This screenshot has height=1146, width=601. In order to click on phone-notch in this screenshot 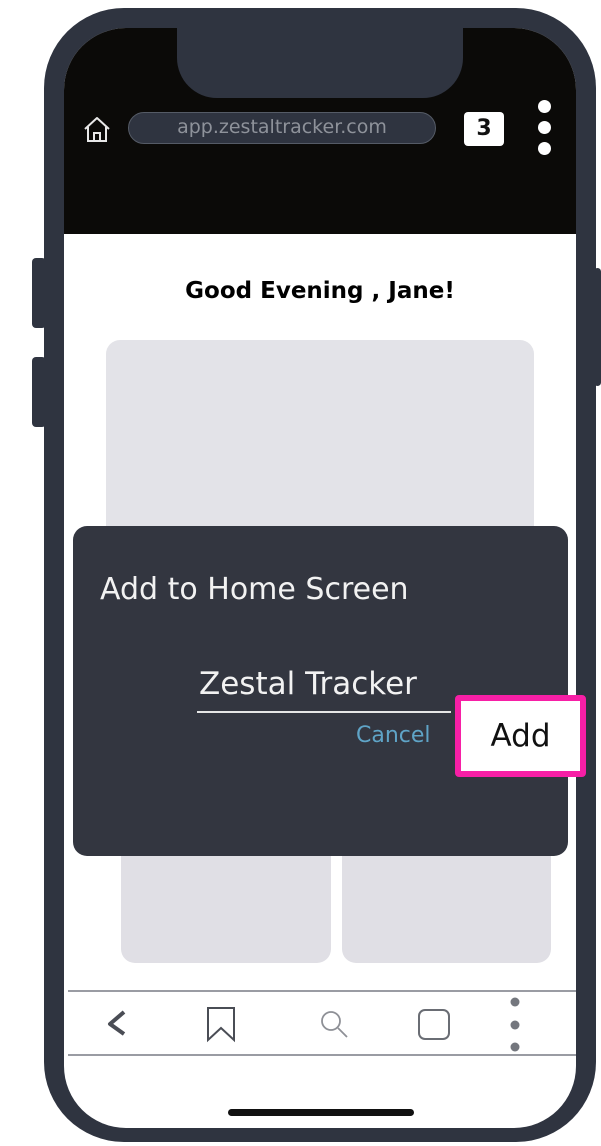, I will do `click(320, 63)`.